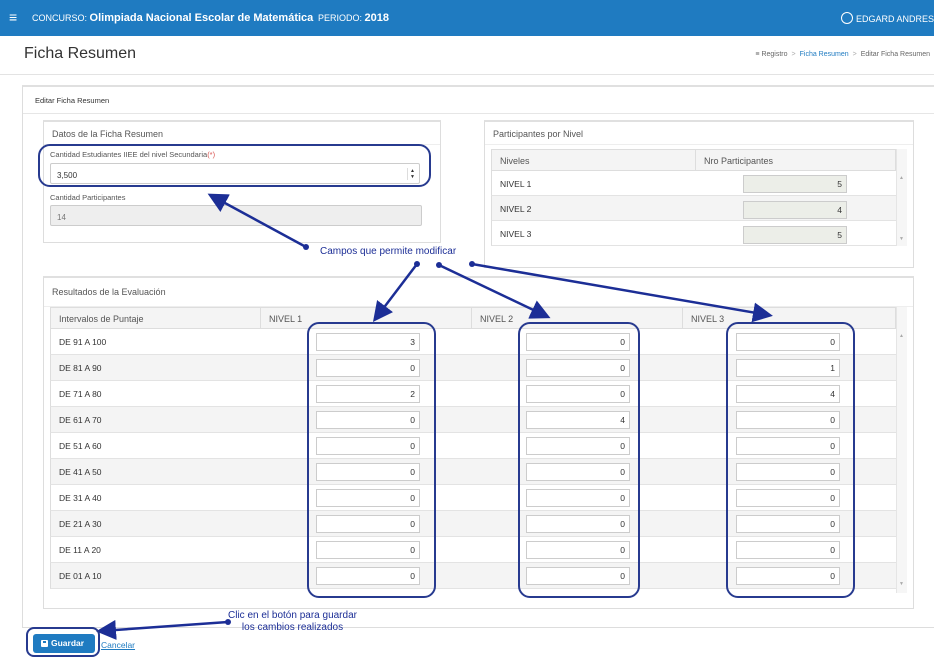  Describe the element at coordinates (44, 643) in the screenshot. I see `floppy-disk-icon` at that location.